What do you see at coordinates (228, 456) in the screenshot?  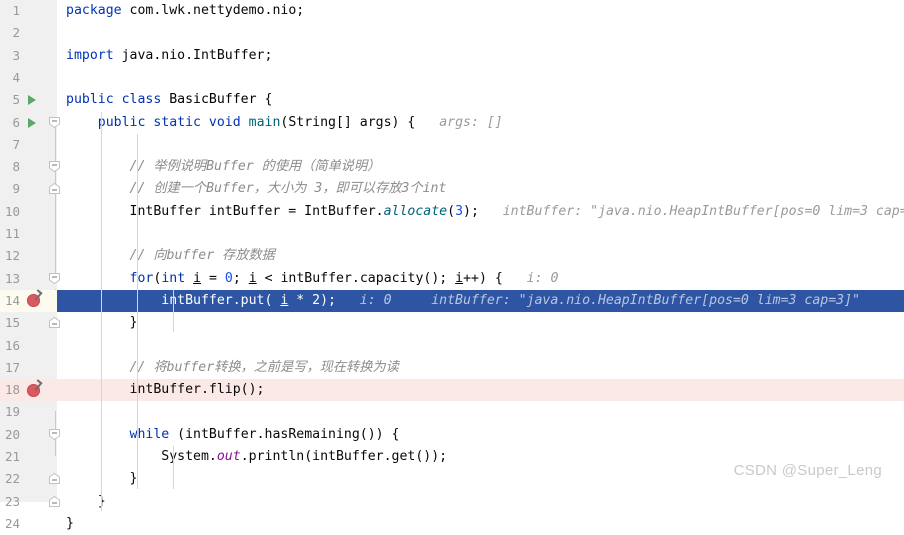 I see `code-token: out` at bounding box center [228, 456].